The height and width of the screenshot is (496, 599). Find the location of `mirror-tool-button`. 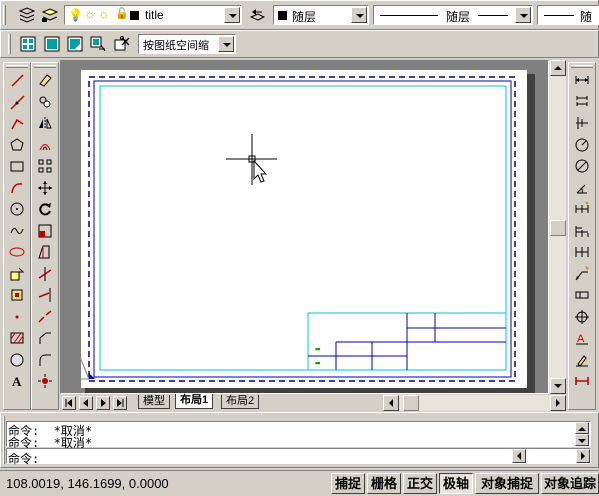

mirror-tool-button is located at coordinates (45, 123).